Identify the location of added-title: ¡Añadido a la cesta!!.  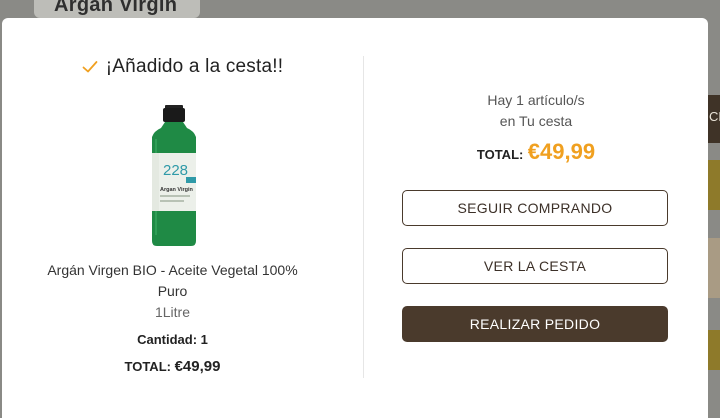
(194, 66).